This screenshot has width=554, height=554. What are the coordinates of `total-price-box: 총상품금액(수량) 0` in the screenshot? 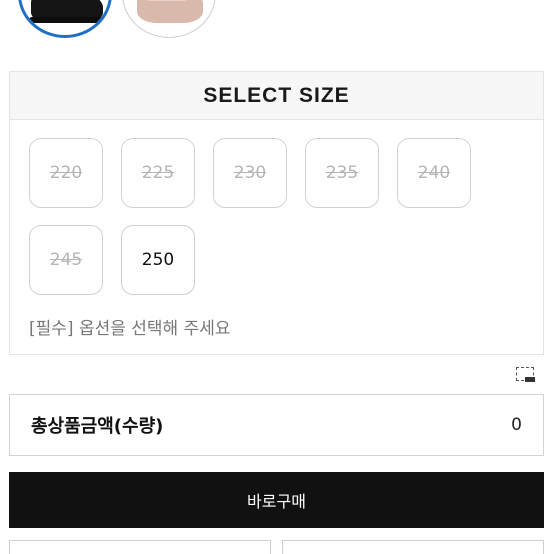 It's located at (276, 425).